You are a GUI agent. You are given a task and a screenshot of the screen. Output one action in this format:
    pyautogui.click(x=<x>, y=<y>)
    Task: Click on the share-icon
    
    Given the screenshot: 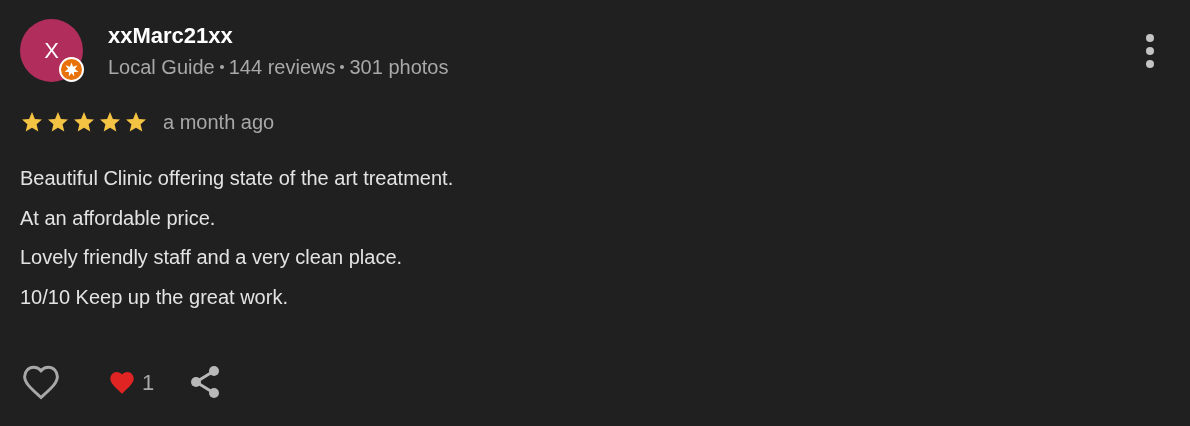 What is the action you would take?
    pyautogui.click(x=205, y=382)
    